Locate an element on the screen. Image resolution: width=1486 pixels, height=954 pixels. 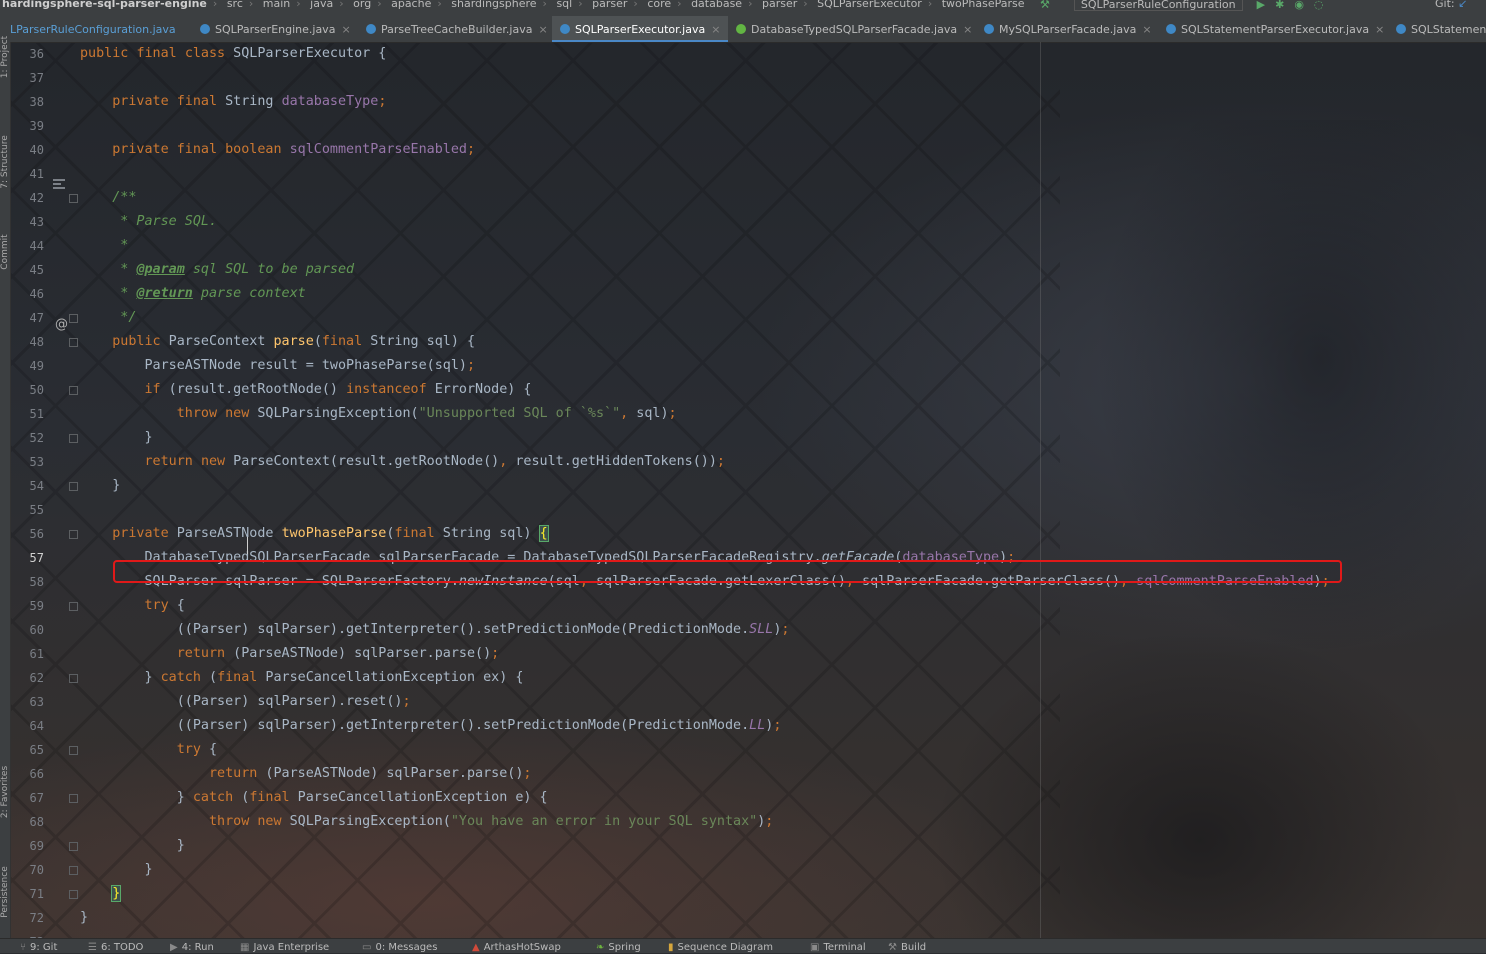
run-configuration-dropdown: SQLParserRuleConfiguration is located at coordinates (1158, 5).